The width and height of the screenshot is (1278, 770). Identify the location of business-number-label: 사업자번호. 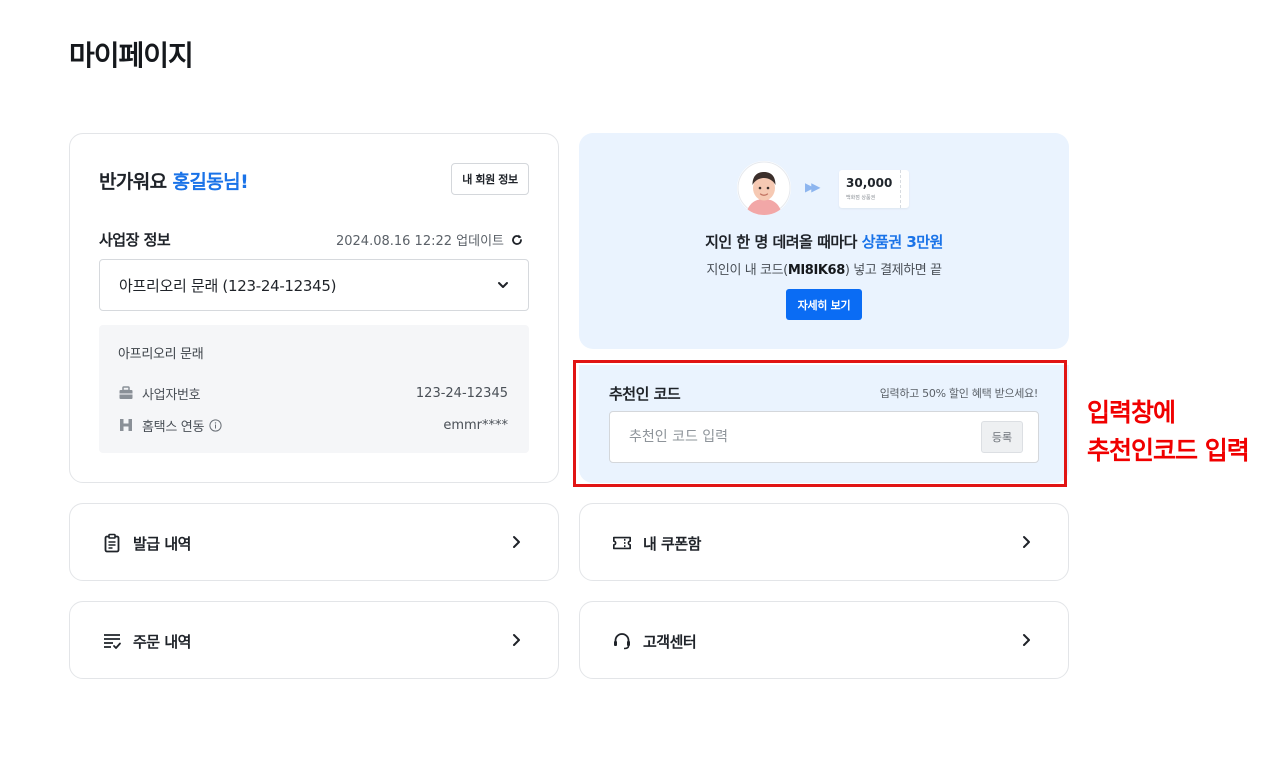
(171, 395).